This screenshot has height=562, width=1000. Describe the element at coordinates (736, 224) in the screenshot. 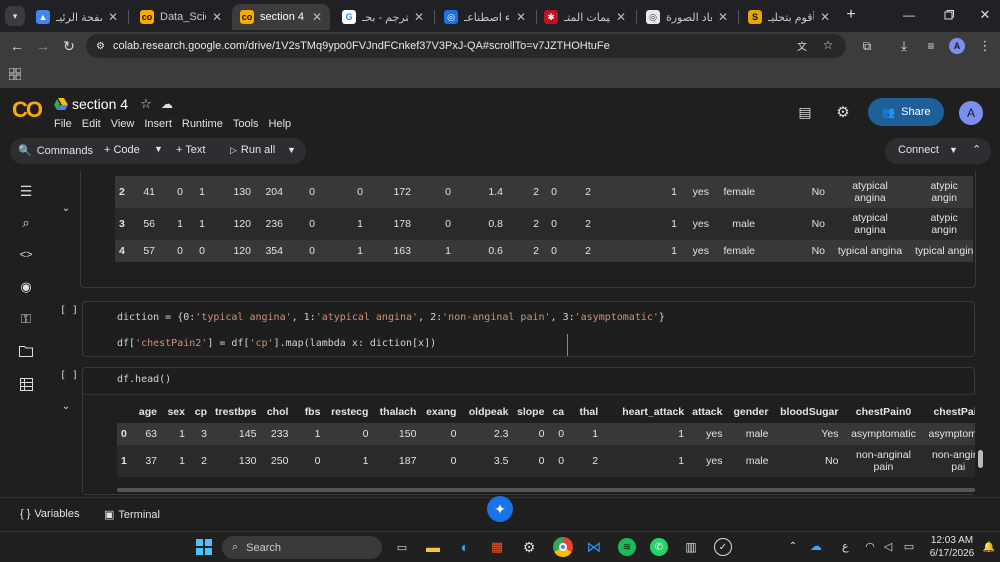

I see `df-cell: male` at that location.